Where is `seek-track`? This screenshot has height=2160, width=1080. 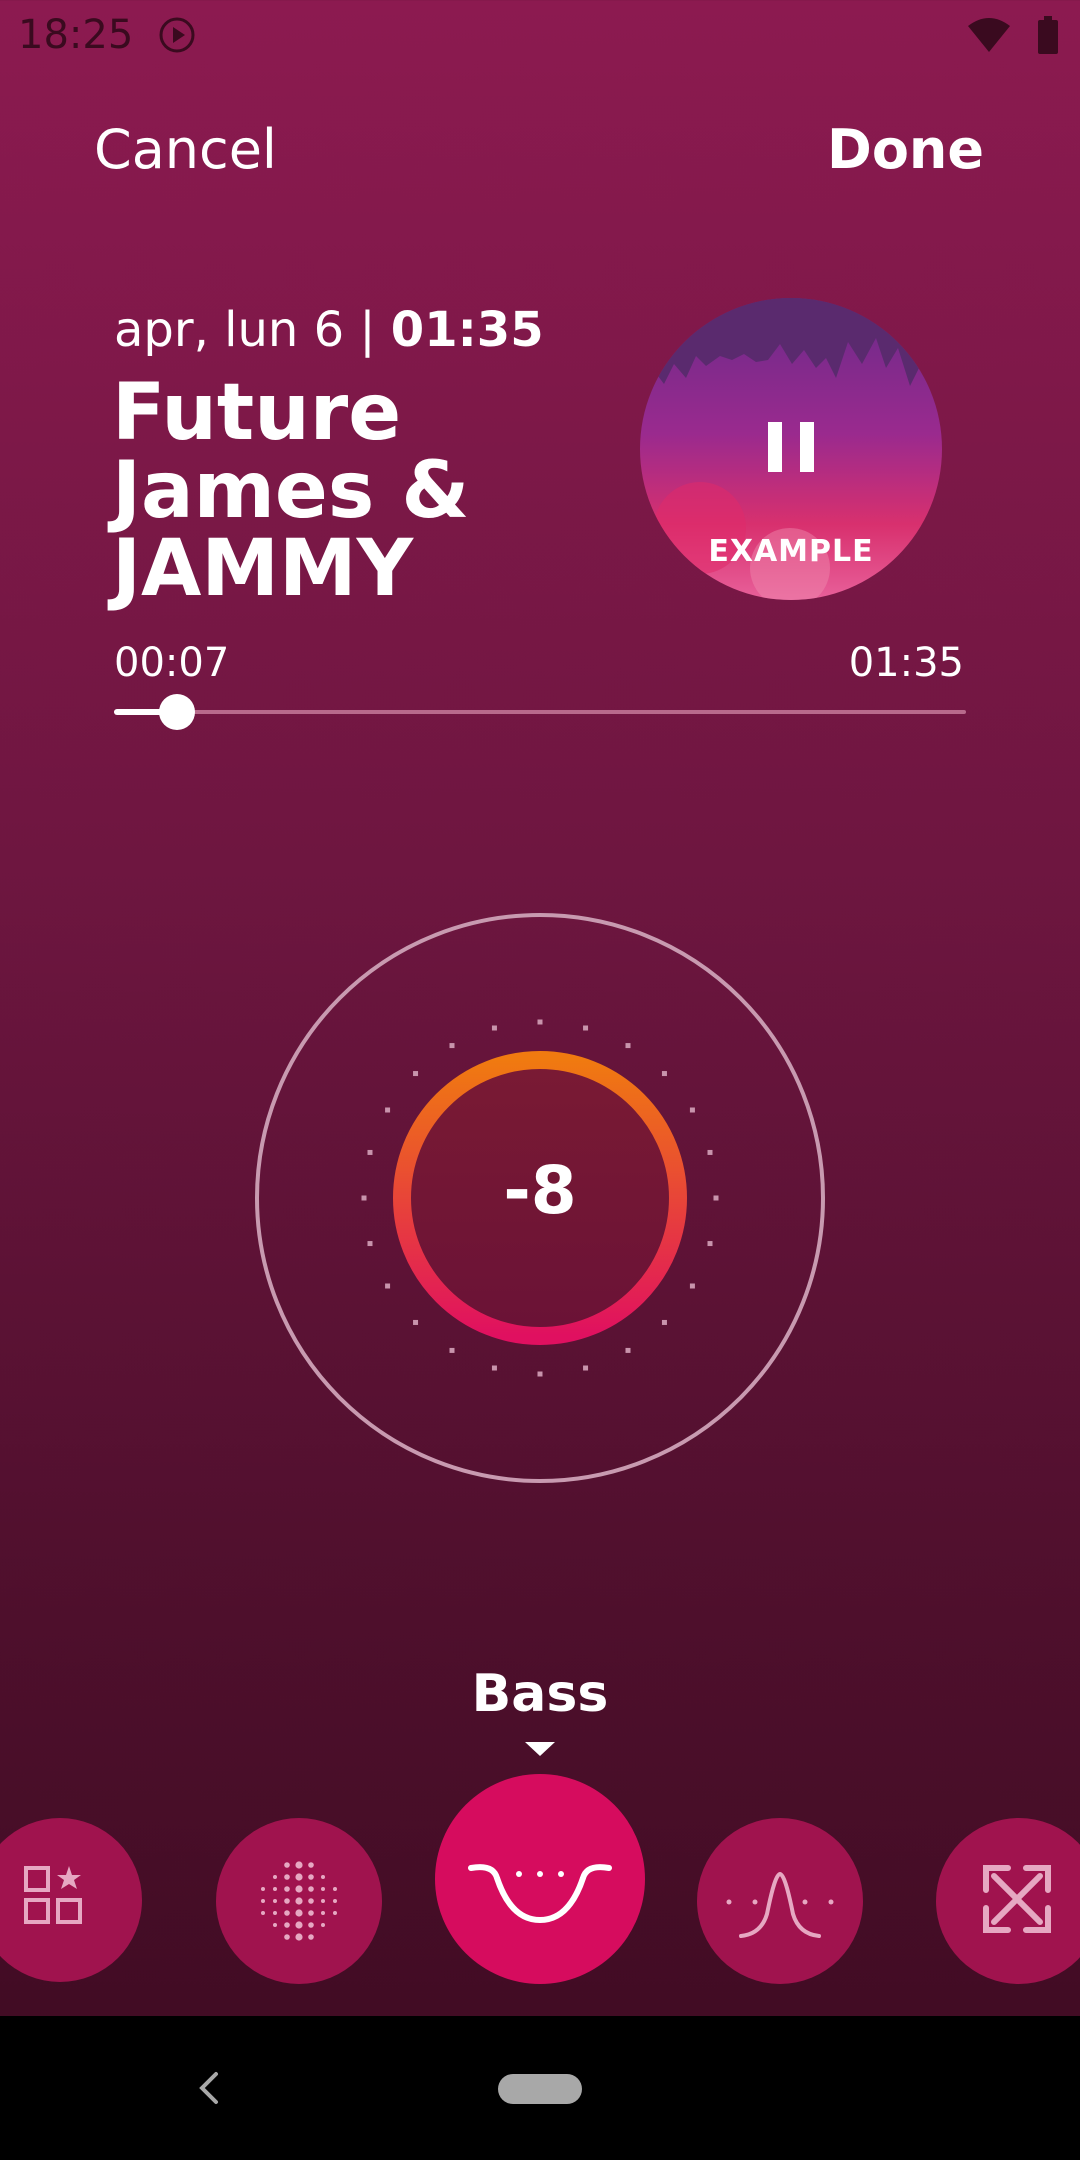
seek-track is located at coordinates (540, 712).